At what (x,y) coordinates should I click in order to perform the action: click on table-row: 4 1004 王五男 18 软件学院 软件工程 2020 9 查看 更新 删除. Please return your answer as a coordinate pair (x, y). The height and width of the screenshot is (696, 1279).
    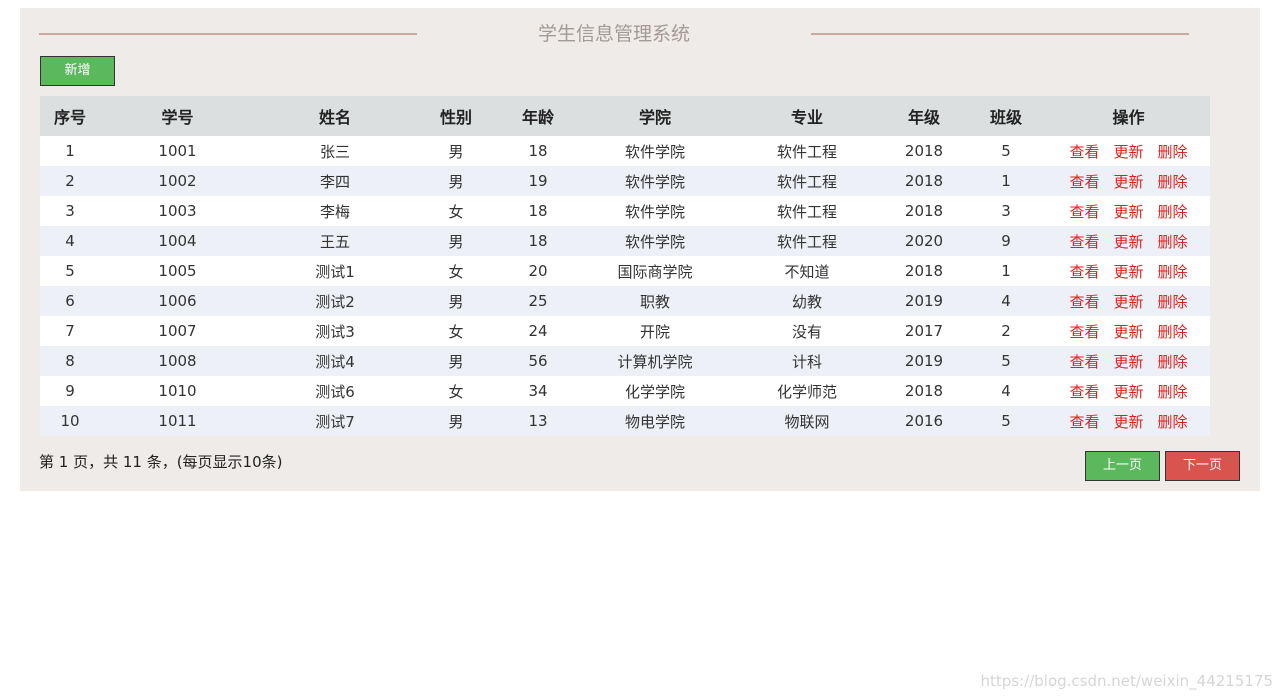
    Looking at the image, I should click on (625, 241).